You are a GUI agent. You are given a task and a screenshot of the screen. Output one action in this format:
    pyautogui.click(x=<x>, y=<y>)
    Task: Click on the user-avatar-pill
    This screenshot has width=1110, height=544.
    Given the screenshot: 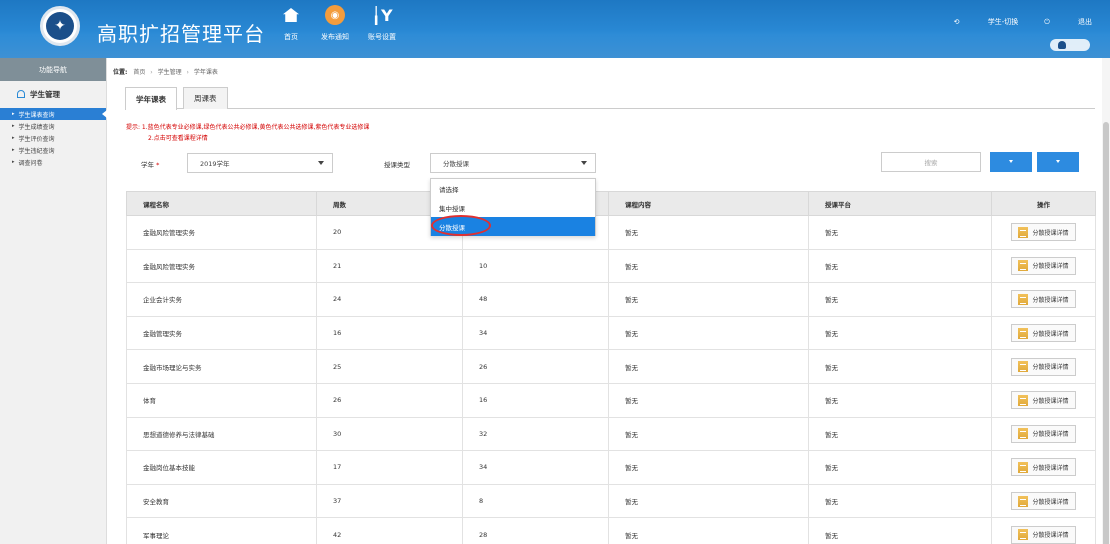 What is the action you would take?
    pyautogui.click(x=1070, y=45)
    